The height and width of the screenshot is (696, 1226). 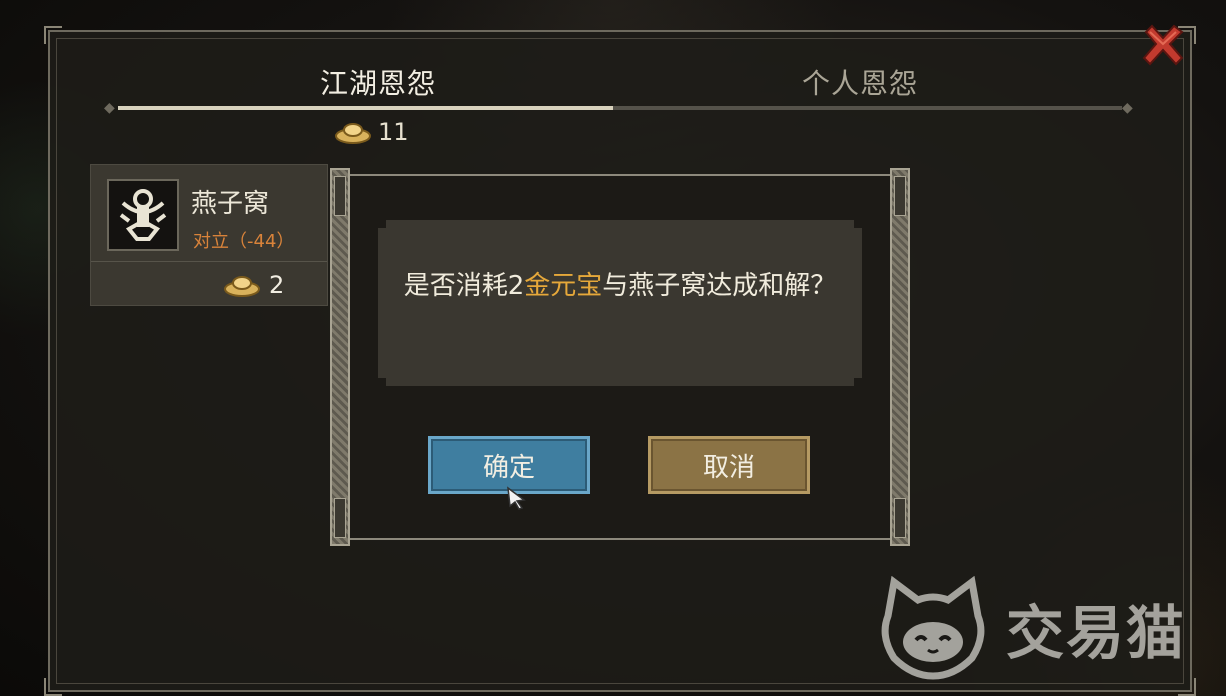 I want to click on track-cap-left-icon: ◆, so click(x=109, y=108).